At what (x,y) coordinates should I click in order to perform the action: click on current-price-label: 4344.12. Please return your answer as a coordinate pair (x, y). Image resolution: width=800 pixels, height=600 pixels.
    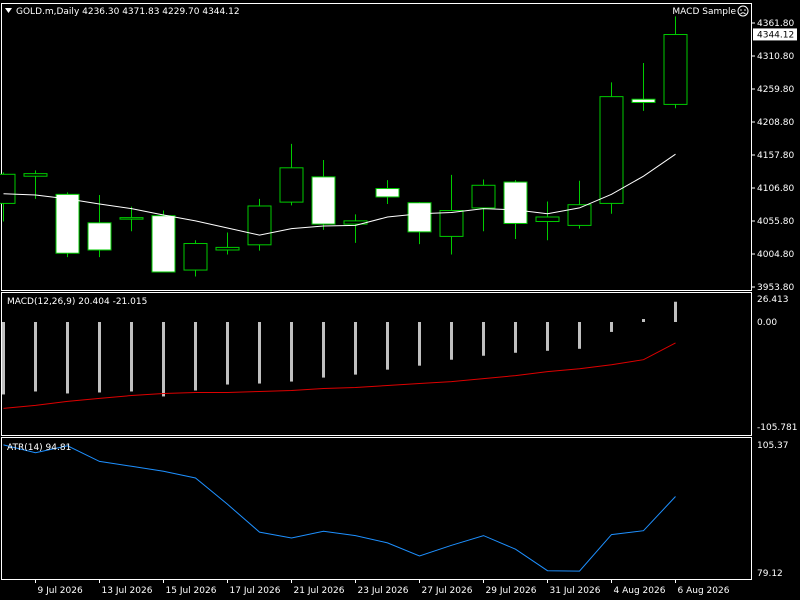
    Looking at the image, I should click on (775, 35).